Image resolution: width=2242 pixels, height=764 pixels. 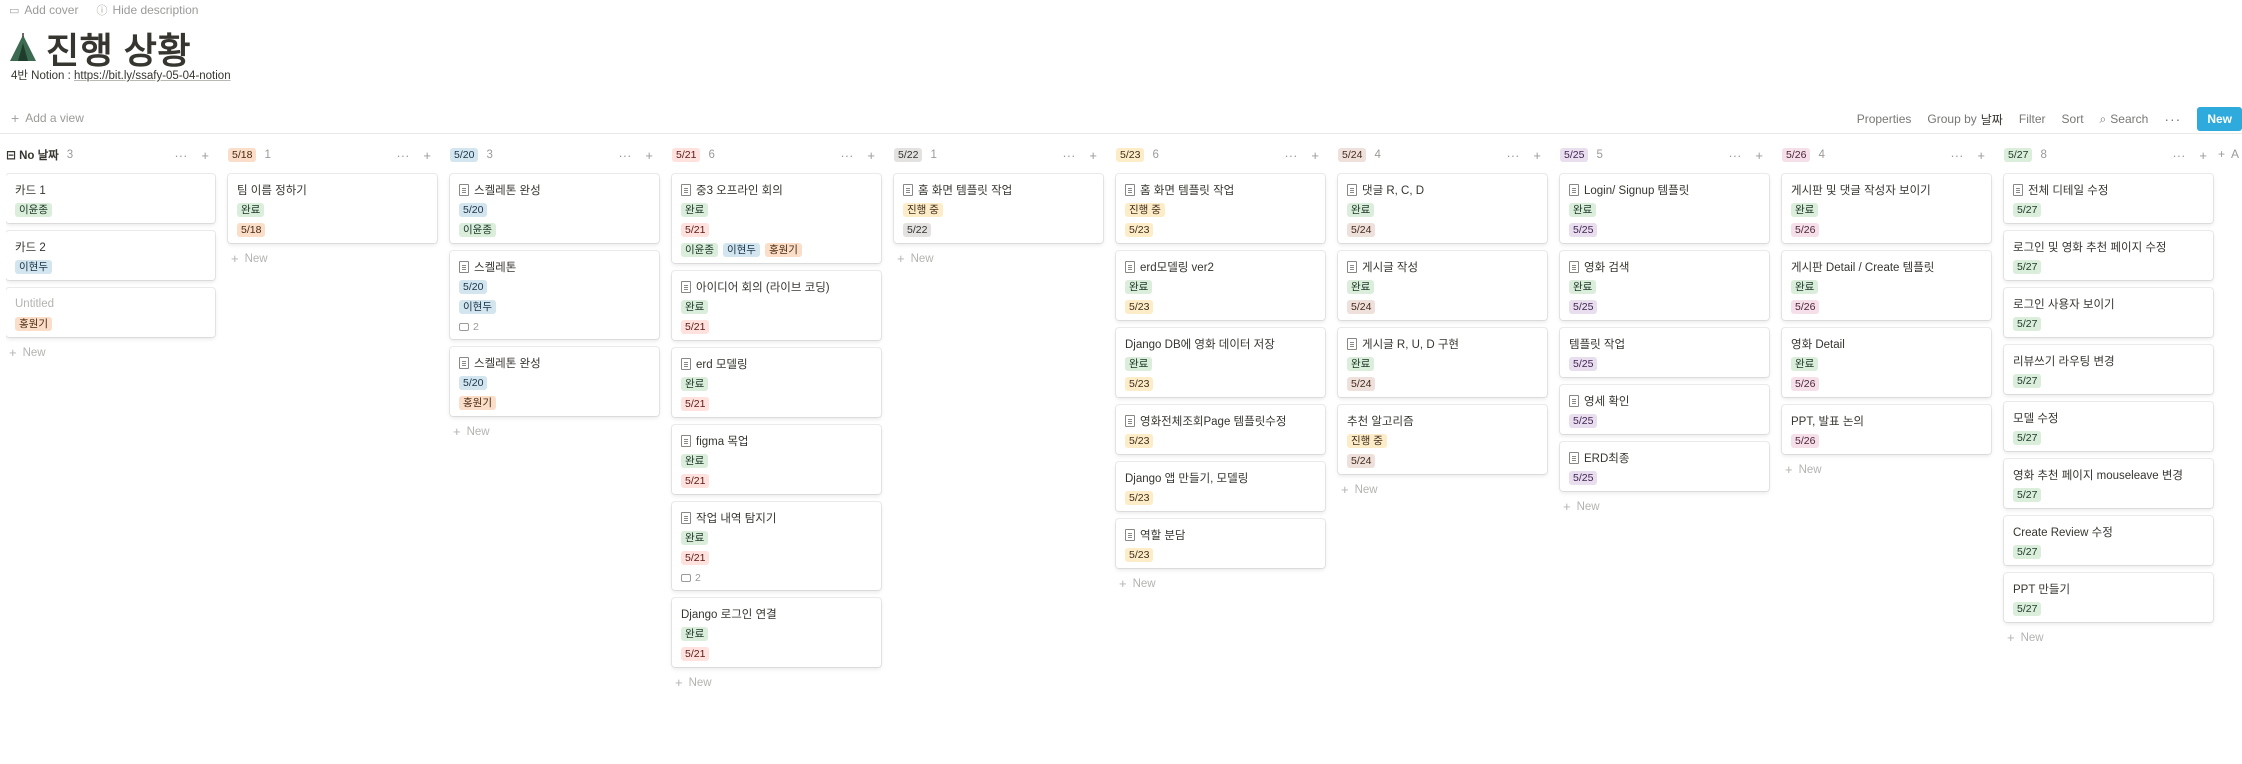 I want to click on board-card: 추천 알고리즘 진행 중 5/24, so click(x=1442, y=439).